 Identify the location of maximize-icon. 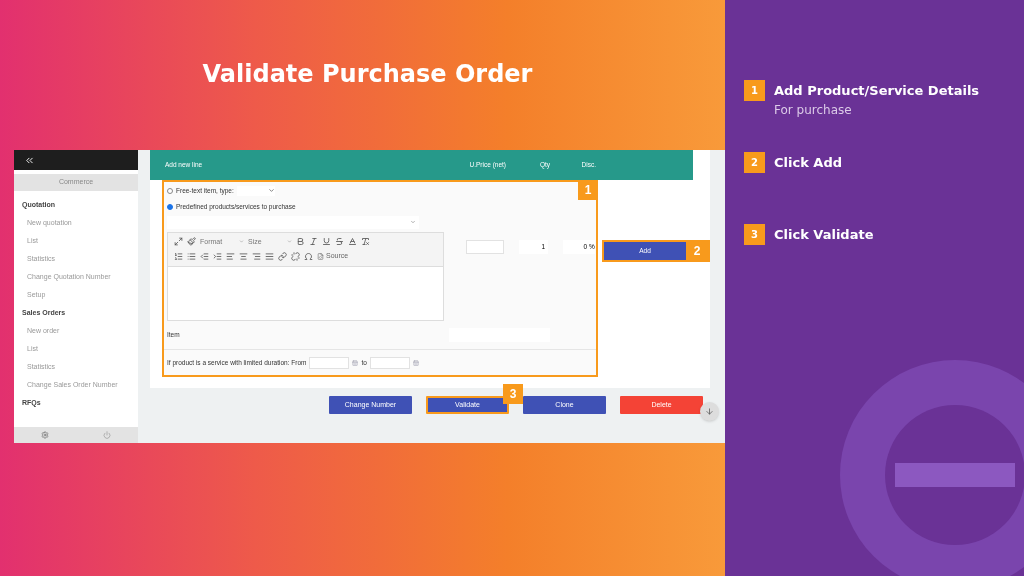
(178, 242).